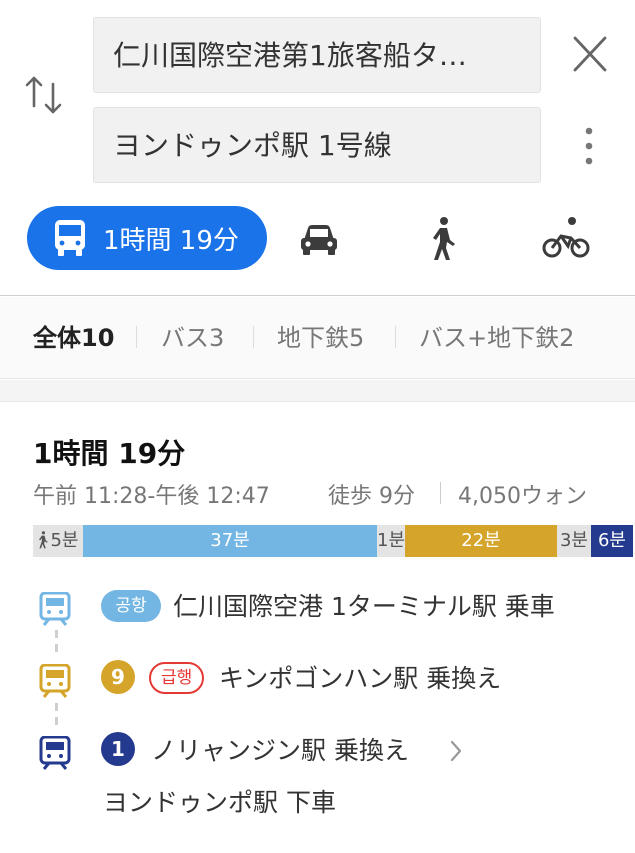 The height and width of the screenshot is (853, 635). What do you see at coordinates (192, 338) in the screenshot?
I see `filter-bus: バス3` at bounding box center [192, 338].